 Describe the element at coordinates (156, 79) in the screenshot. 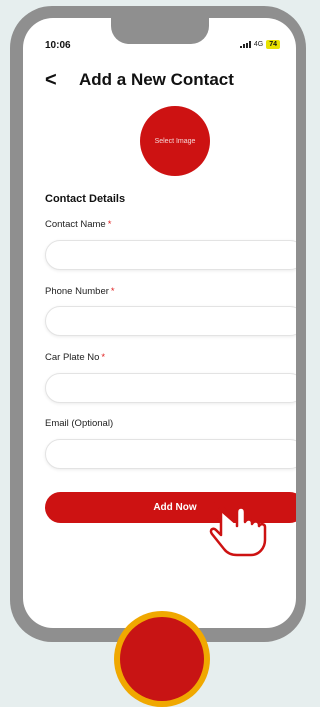

I see `page-title: Add a New Contact` at that location.